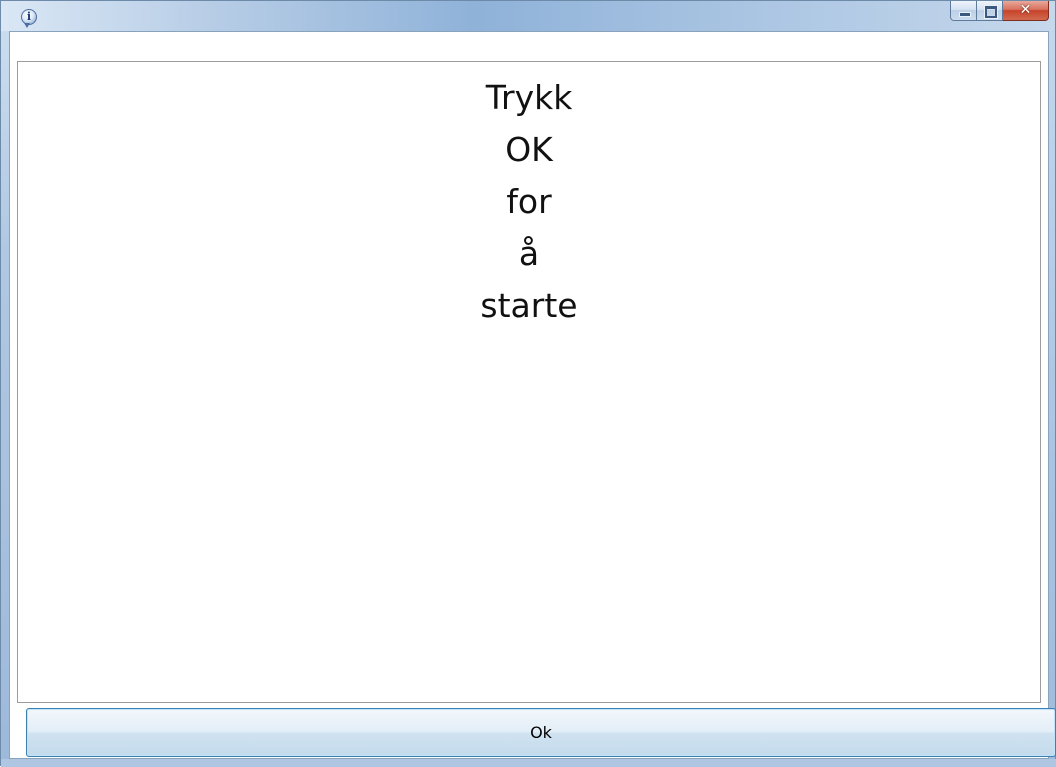 The height and width of the screenshot is (767, 1056). Describe the element at coordinates (5, 399) in the screenshot. I see `window-frame-left` at that location.